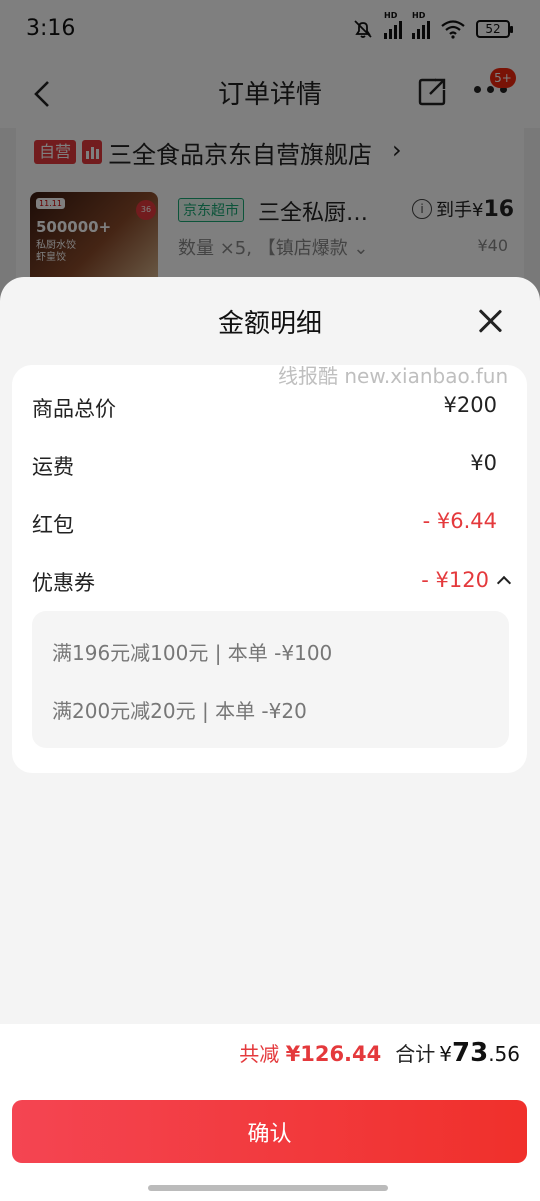  What do you see at coordinates (264, 466) in the screenshot?
I see `row-shipping: 运费 ¥0` at bounding box center [264, 466].